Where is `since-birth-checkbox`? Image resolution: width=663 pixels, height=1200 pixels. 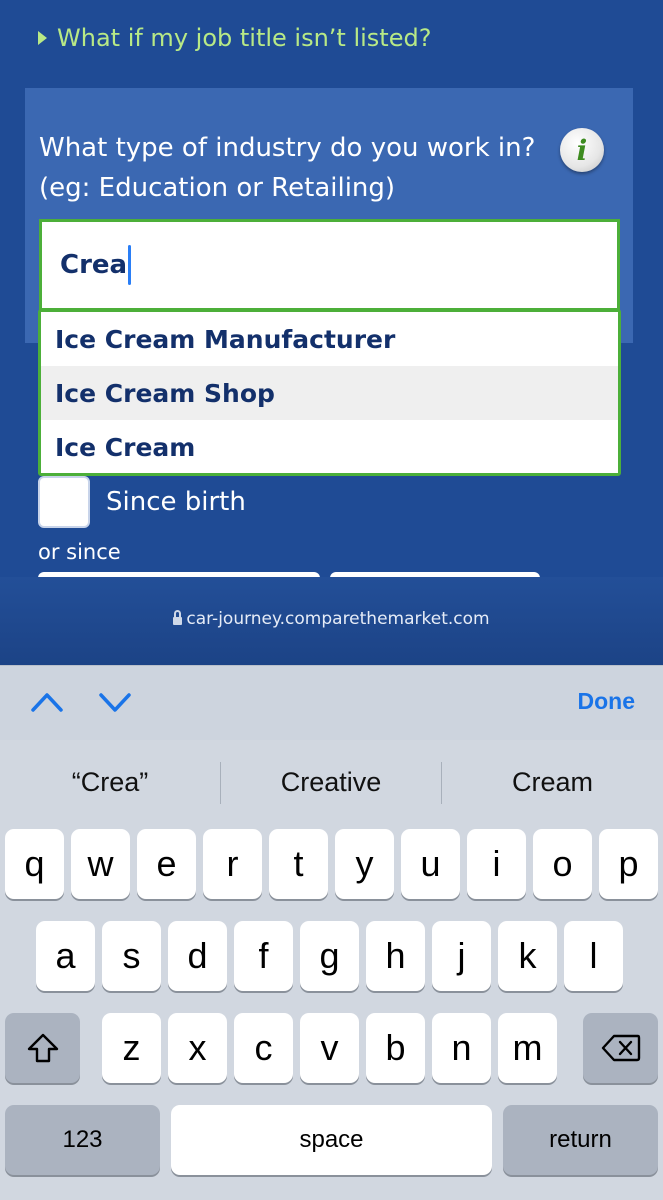 since-birth-checkbox is located at coordinates (64, 502).